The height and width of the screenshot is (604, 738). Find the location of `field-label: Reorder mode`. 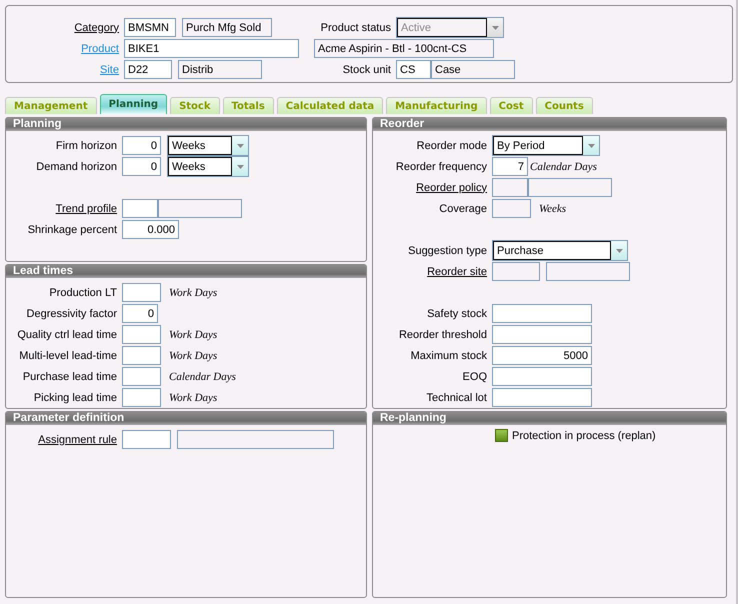

field-label: Reorder mode is located at coordinates (451, 146).